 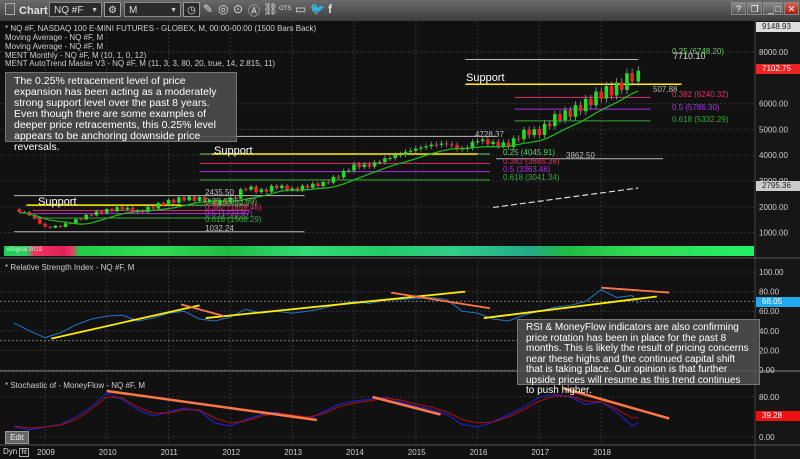 I want to click on window-title: Chart, so click(x=26, y=10).